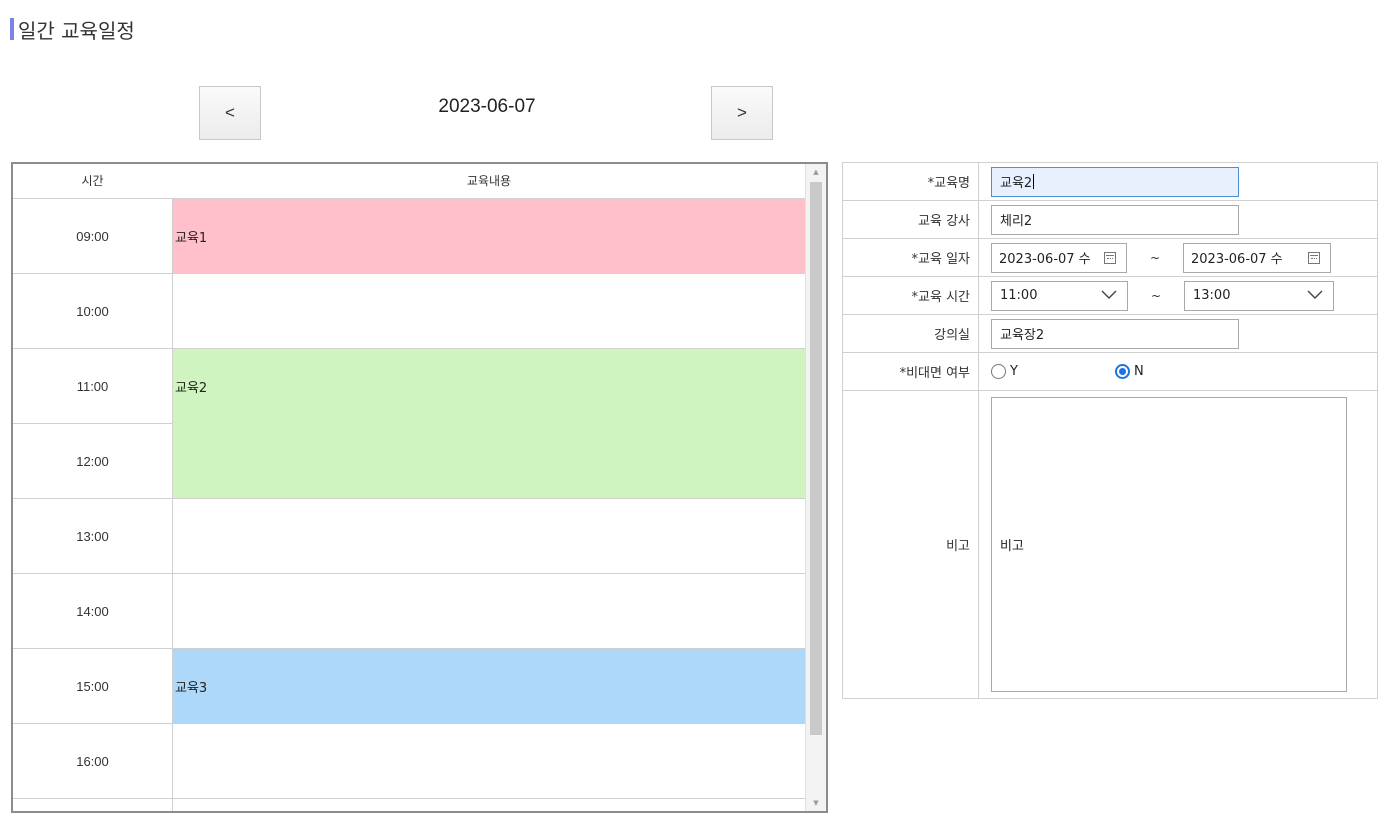 The width and height of the screenshot is (1399, 825). Describe the element at coordinates (1259, 295) in the screenshot. I see `time-to-select: 13:00` at that location.